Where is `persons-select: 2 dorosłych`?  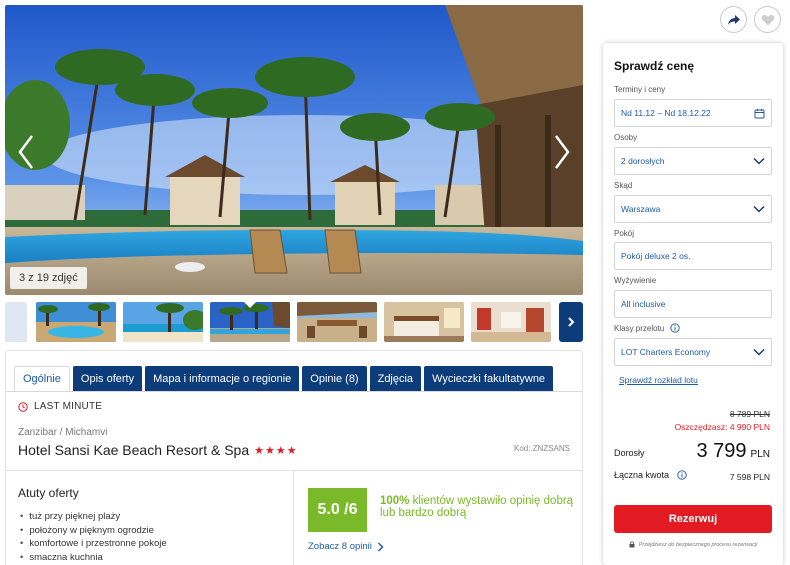
persons-select: 2 dorosłych is located at coordinates (693, 161).